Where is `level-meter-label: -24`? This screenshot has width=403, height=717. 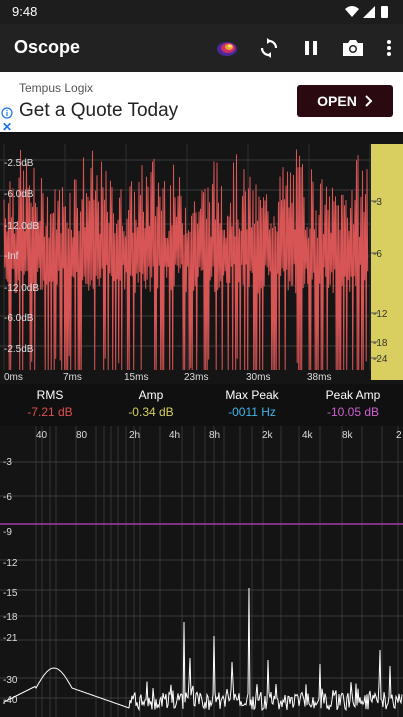 level-meter-label: -24 is located at coordinates (380, 359).